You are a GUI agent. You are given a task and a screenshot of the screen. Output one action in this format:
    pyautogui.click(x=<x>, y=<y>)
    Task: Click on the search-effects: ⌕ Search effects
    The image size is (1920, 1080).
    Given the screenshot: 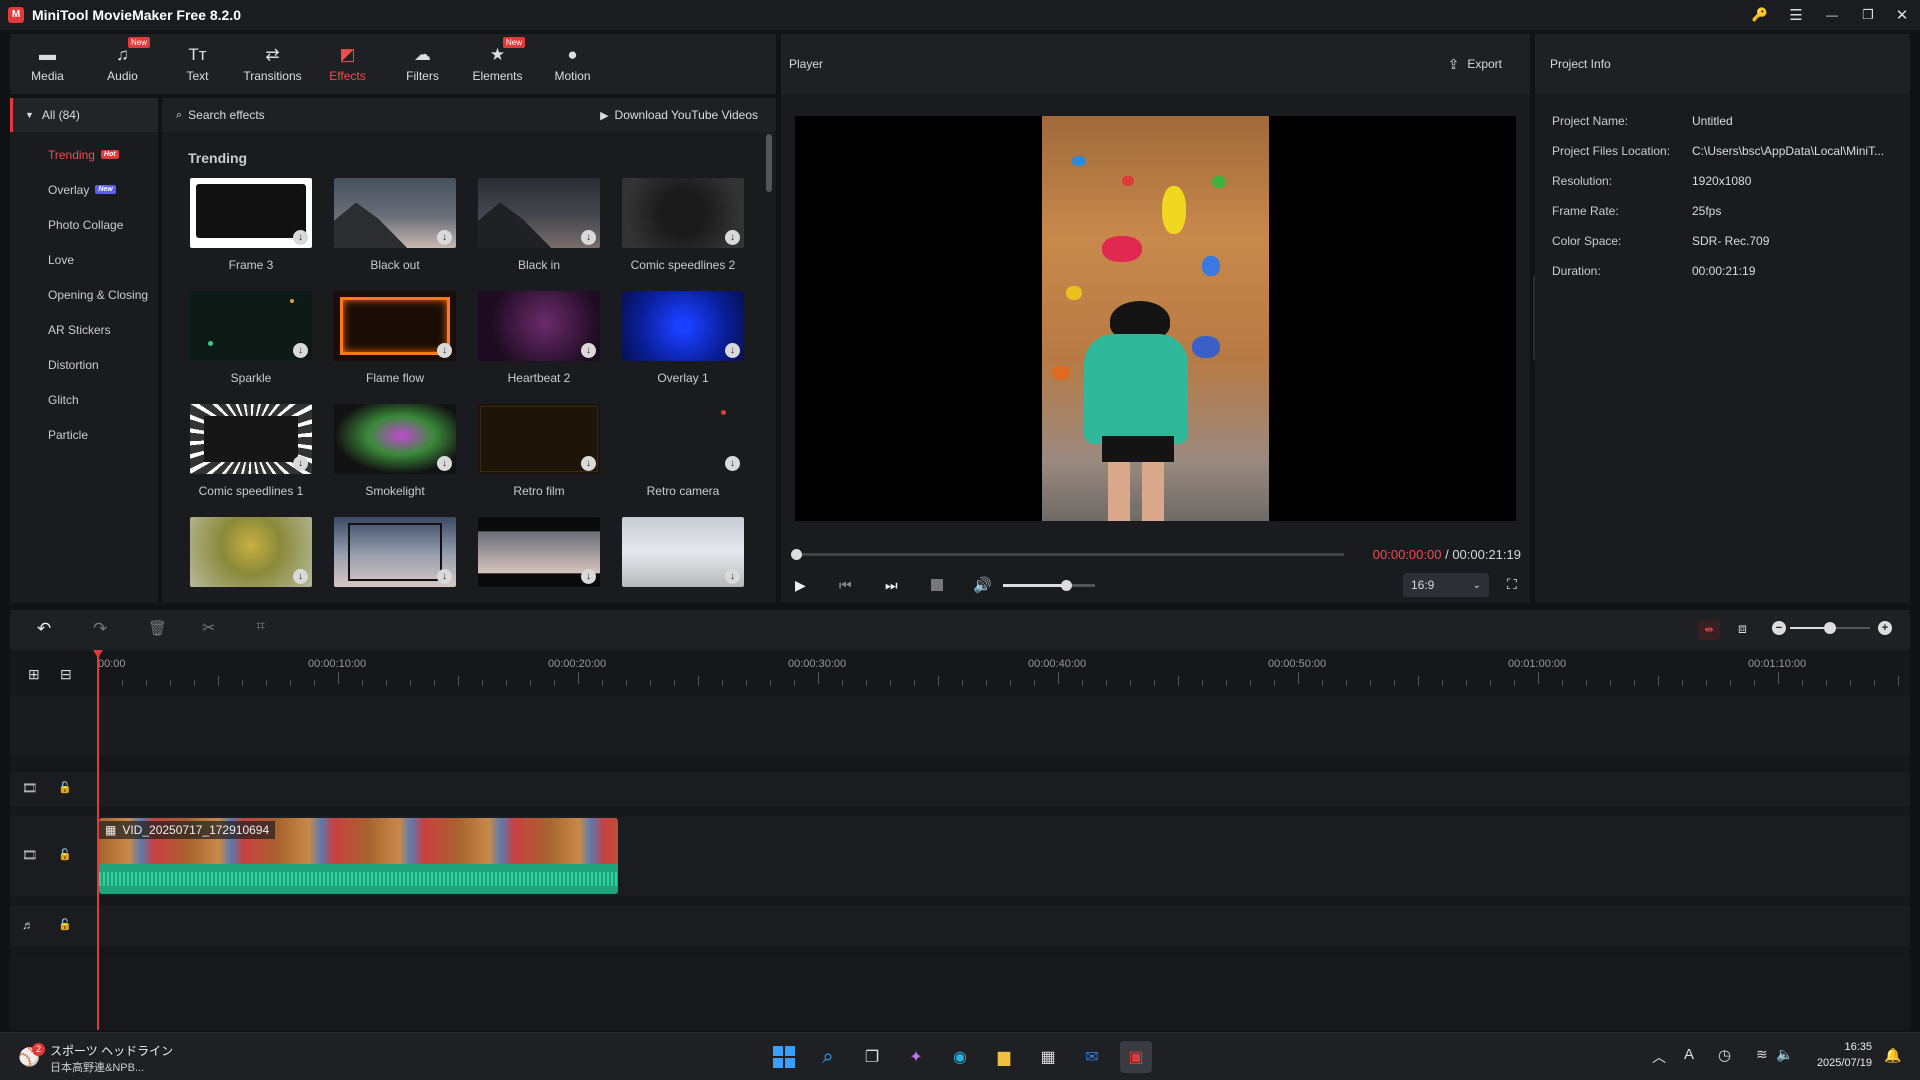 What is the action you would take?
    pyautogui.click(x=220, y=115)
    